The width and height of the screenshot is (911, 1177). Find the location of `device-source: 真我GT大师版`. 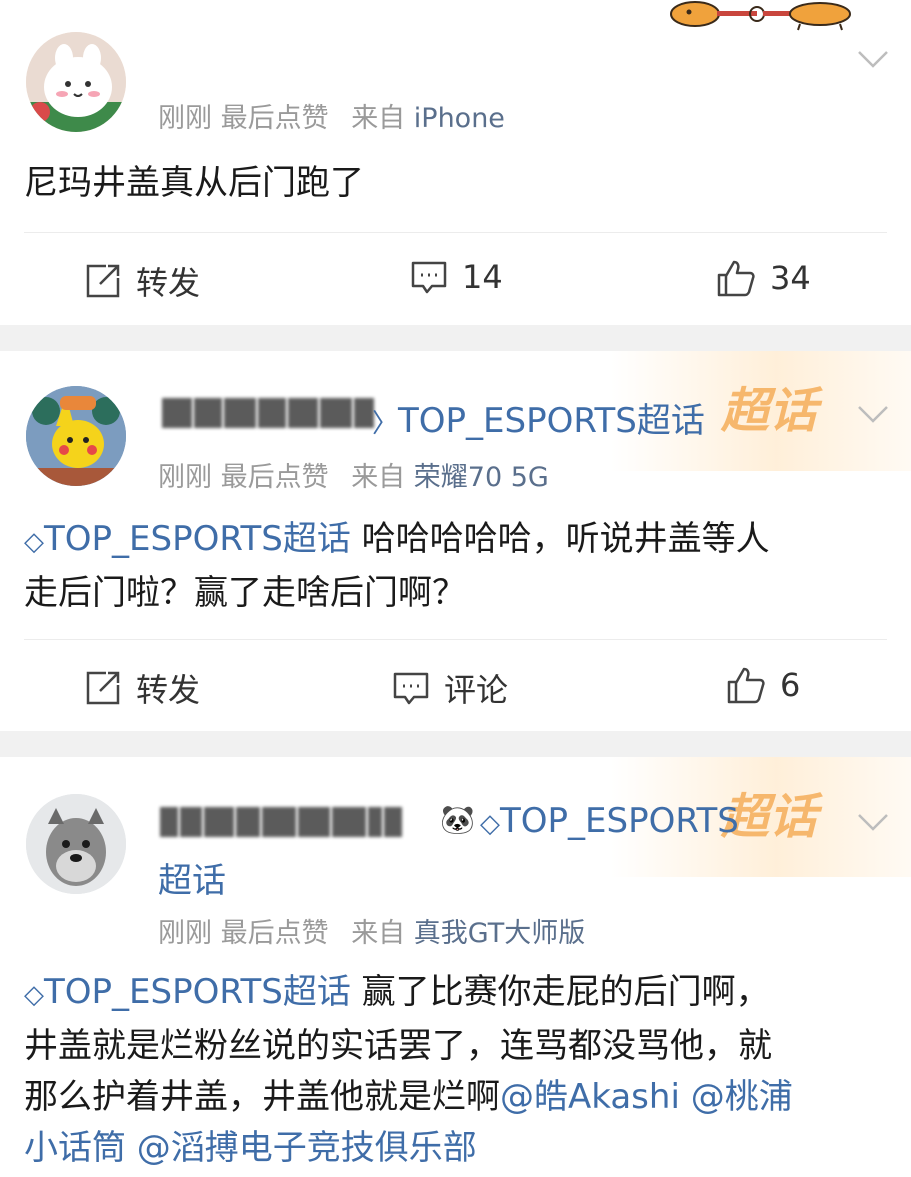

device-source: 真我GT大师版 is located at coordinates (499, 933).